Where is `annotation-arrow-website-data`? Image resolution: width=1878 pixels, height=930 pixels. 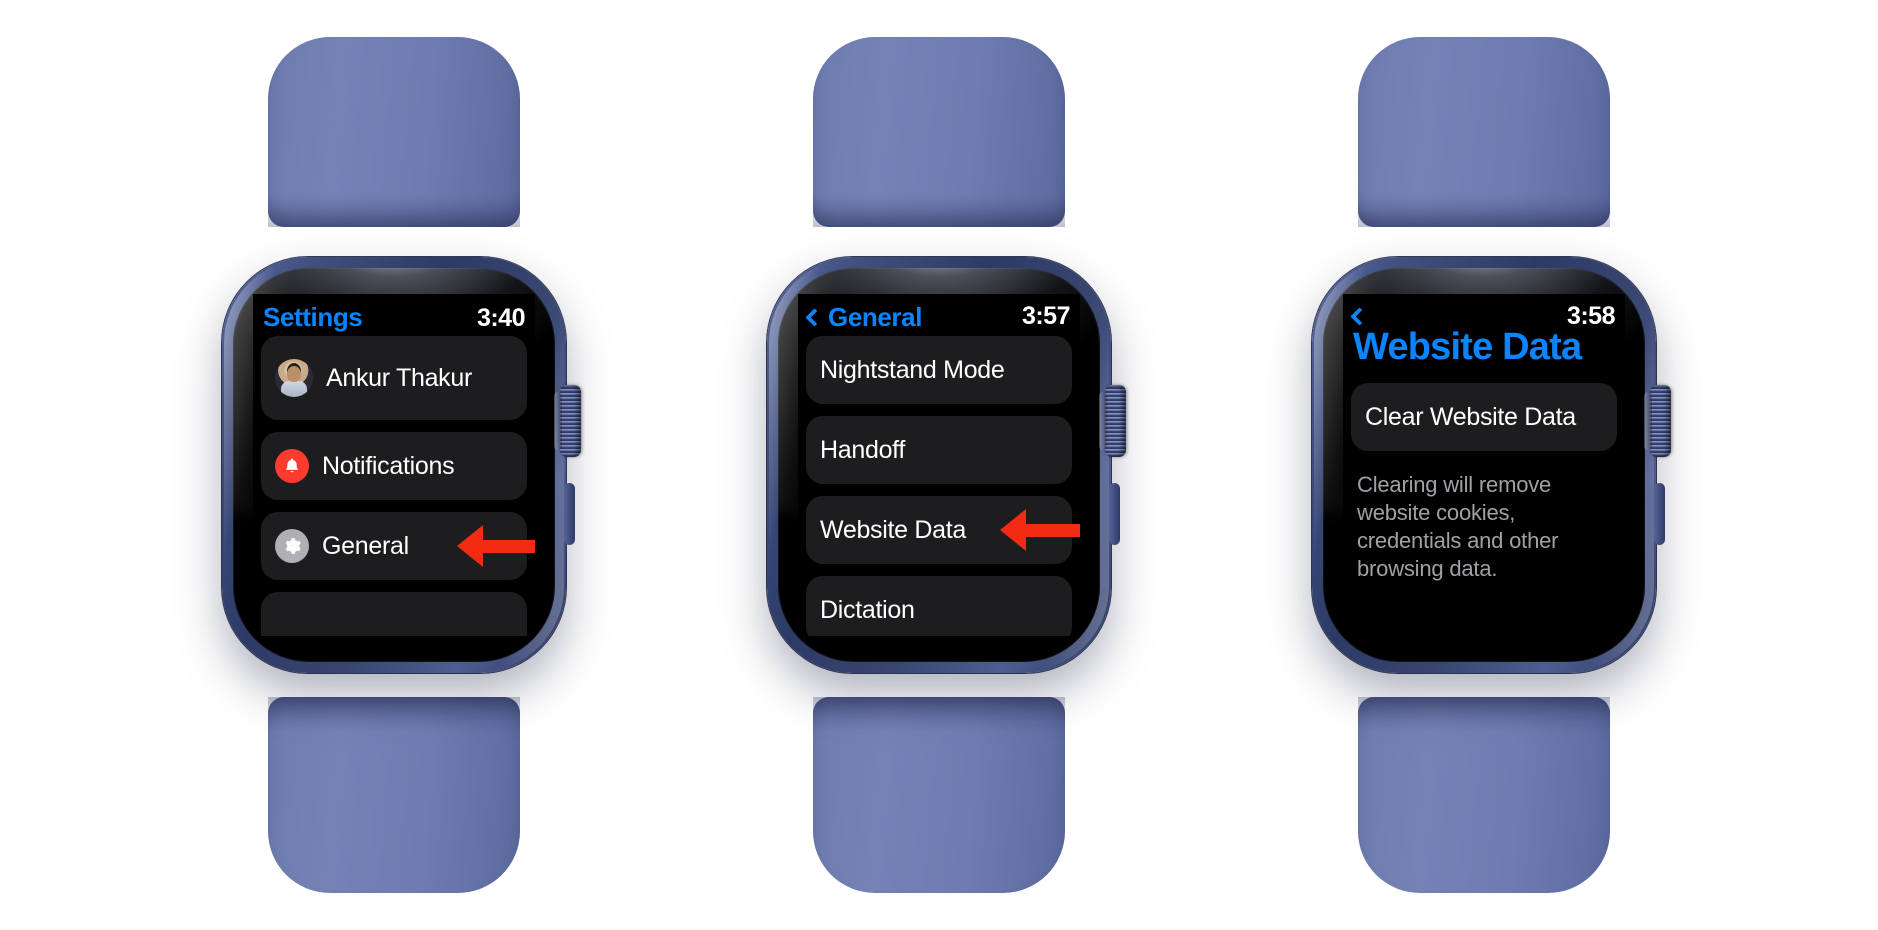 annotation-arrow-website-data is located at coordinates (1040, 530).